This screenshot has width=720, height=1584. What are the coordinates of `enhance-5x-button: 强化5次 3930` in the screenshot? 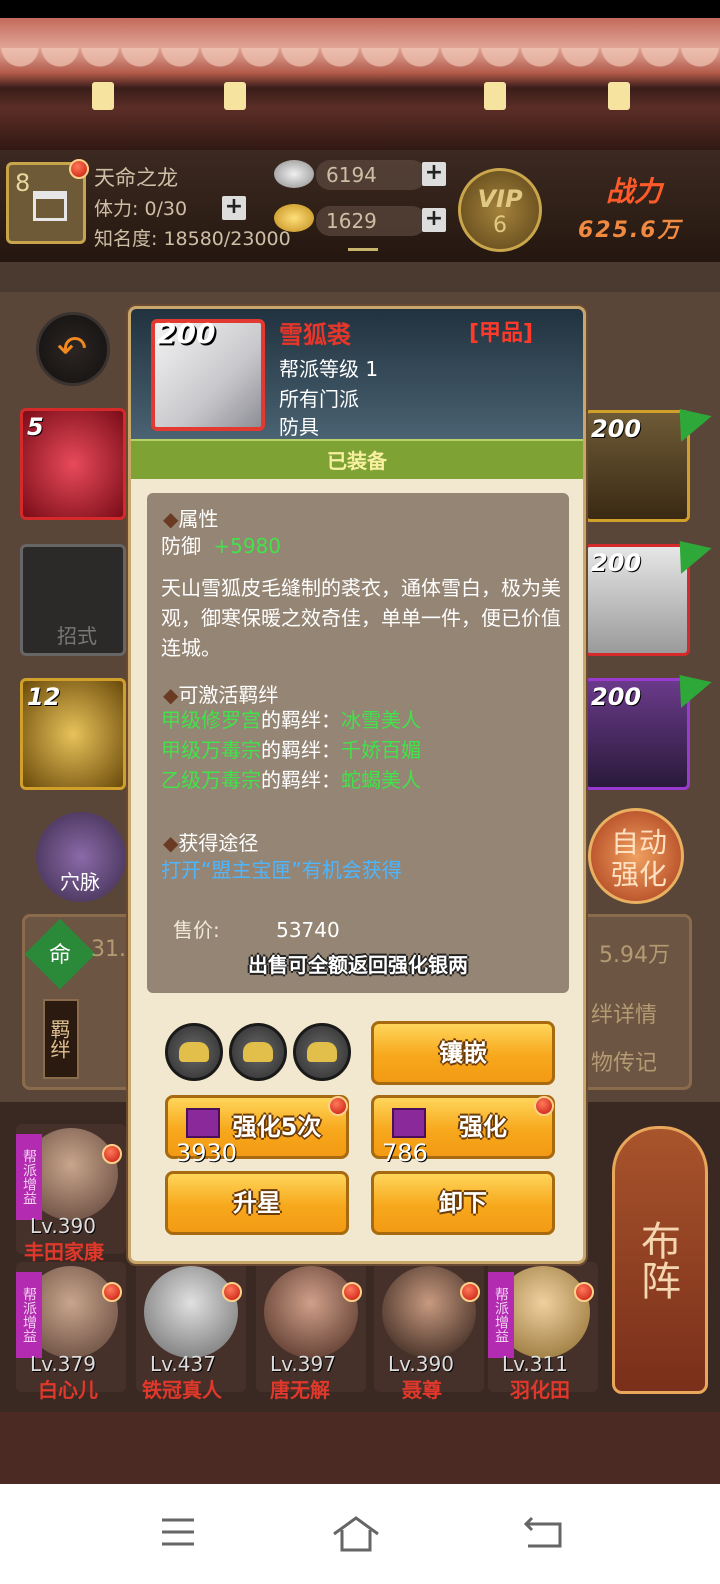 It's located at (257, 1131).